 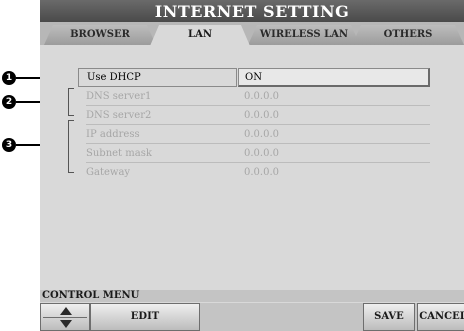 What do you see at coordinates (9, 78) in the screenshot?
I see `callout-1: 1` at bounding box center [9, 78].